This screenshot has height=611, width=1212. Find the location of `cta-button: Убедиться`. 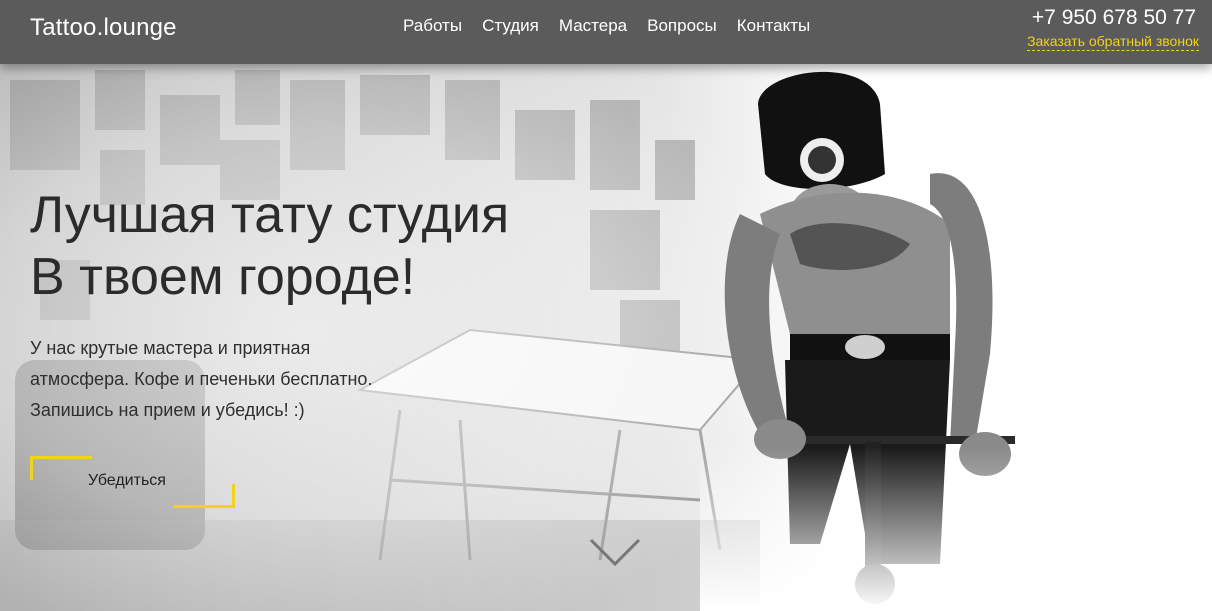

cta-button: Убедиться is located at coordinates (132, 482).